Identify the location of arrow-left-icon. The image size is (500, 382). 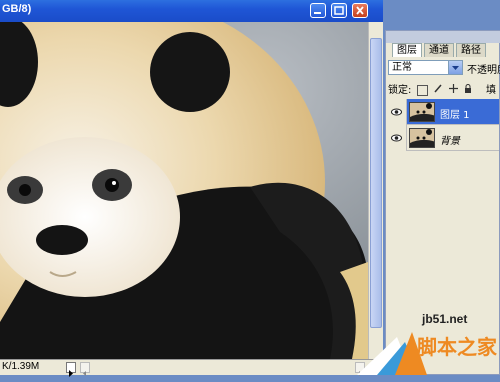
(84, 373).